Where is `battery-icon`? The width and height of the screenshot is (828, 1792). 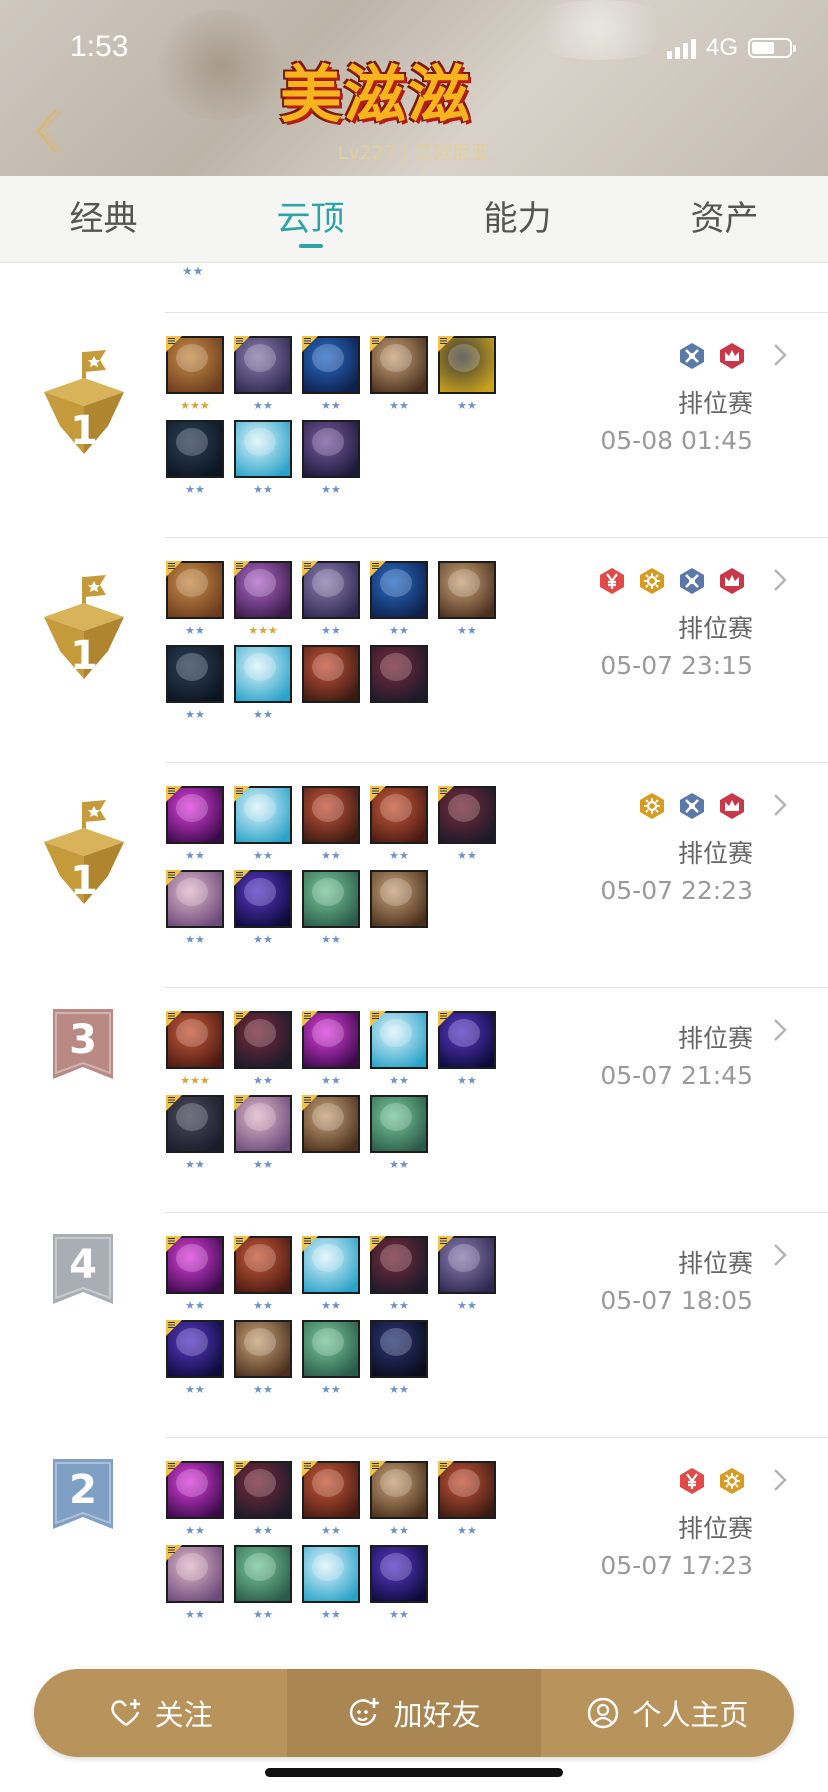 battery-icon is located at coordinates (772, 48).